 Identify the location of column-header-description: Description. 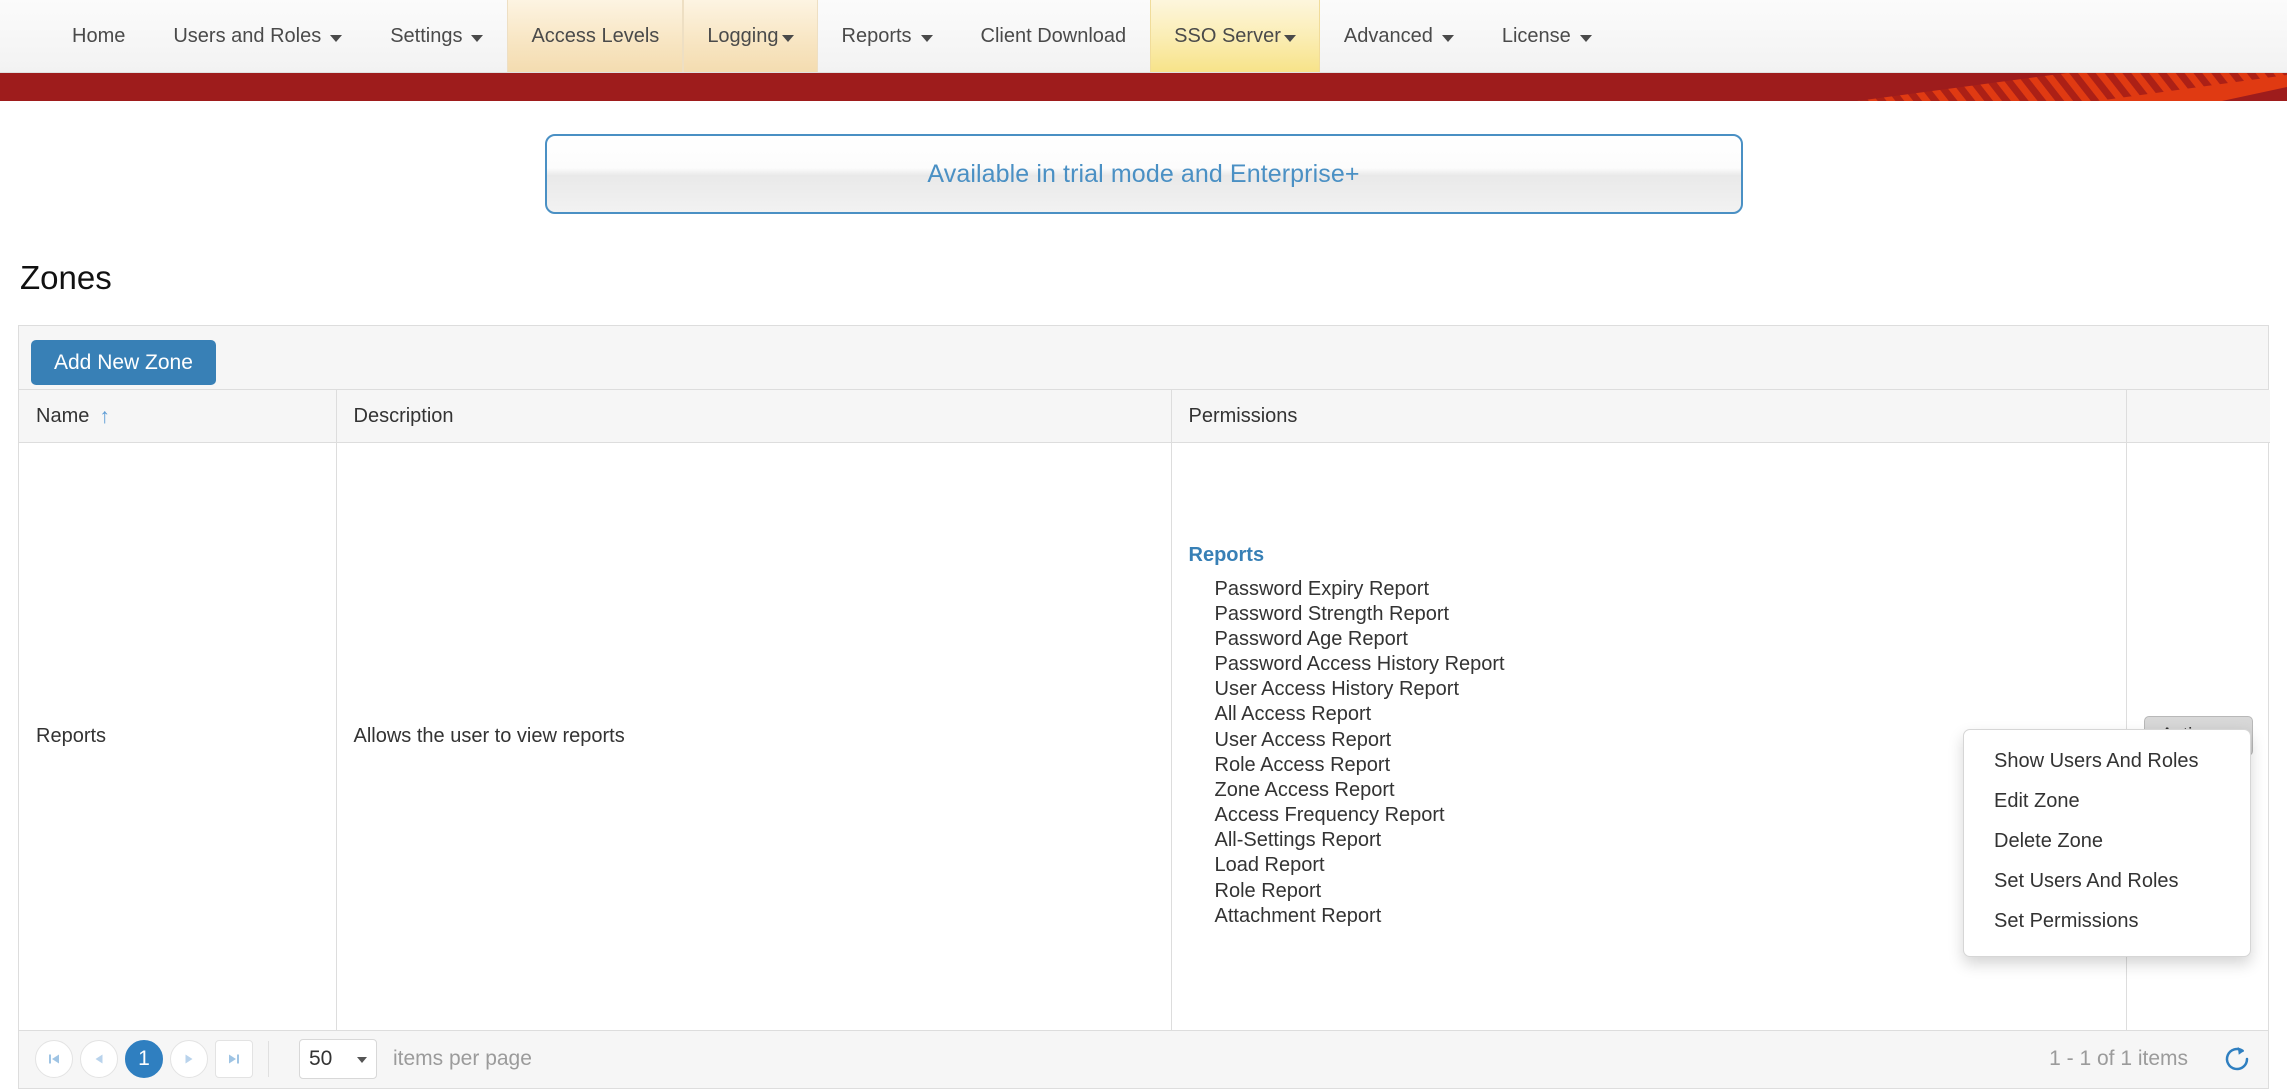
(754, 416).